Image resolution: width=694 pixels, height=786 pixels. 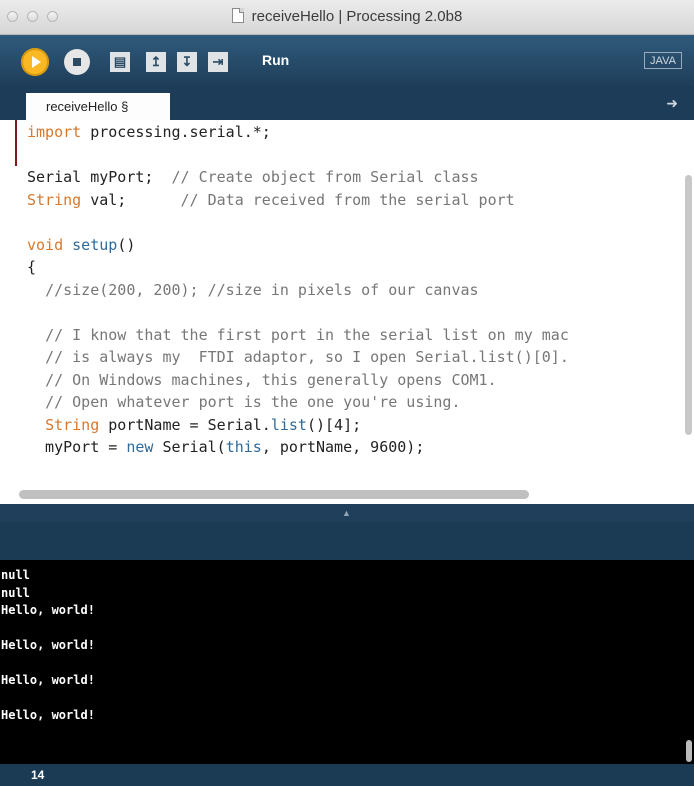 I want to click on toolbar: ▤ ↥ ↧ ⇥ Run JAVA, so click(x=347, y=60).